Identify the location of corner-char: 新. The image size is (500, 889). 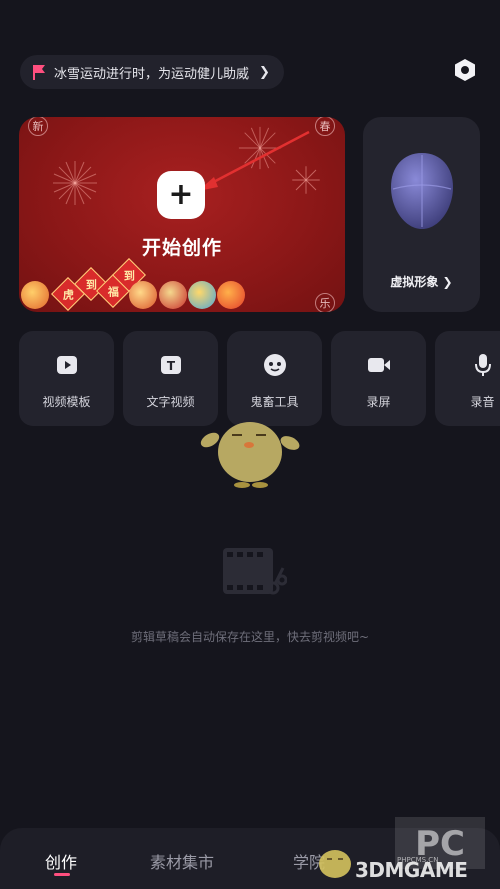
(38, 126).